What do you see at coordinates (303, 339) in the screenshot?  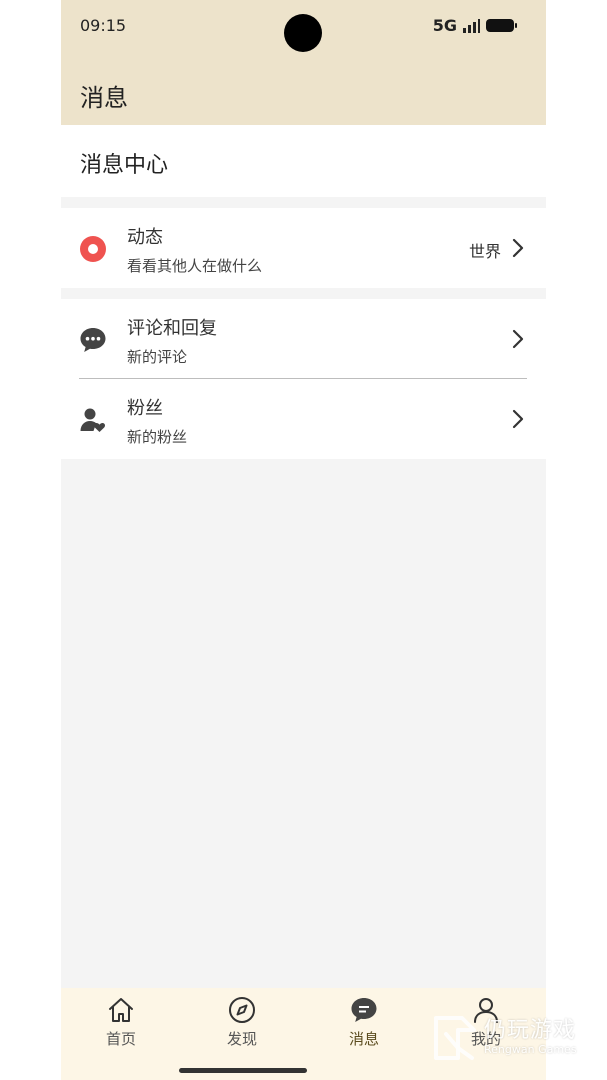 I see `row-comments: 评论和回复 新的评论` at bounding box center [303, 339].